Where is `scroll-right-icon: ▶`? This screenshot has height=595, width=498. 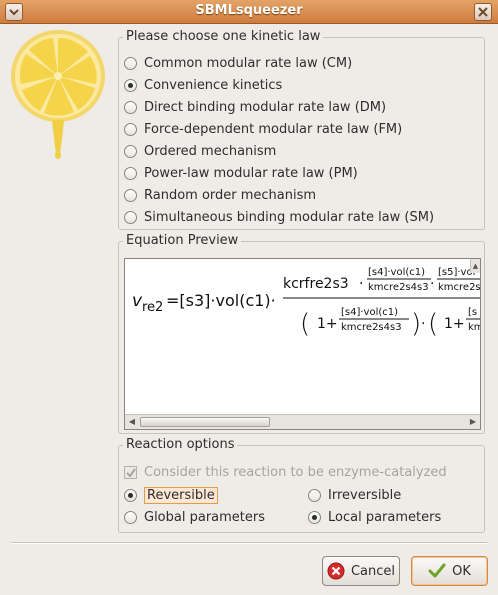
scroll-right-icon: ▶ is located at coordinates (473, 422).